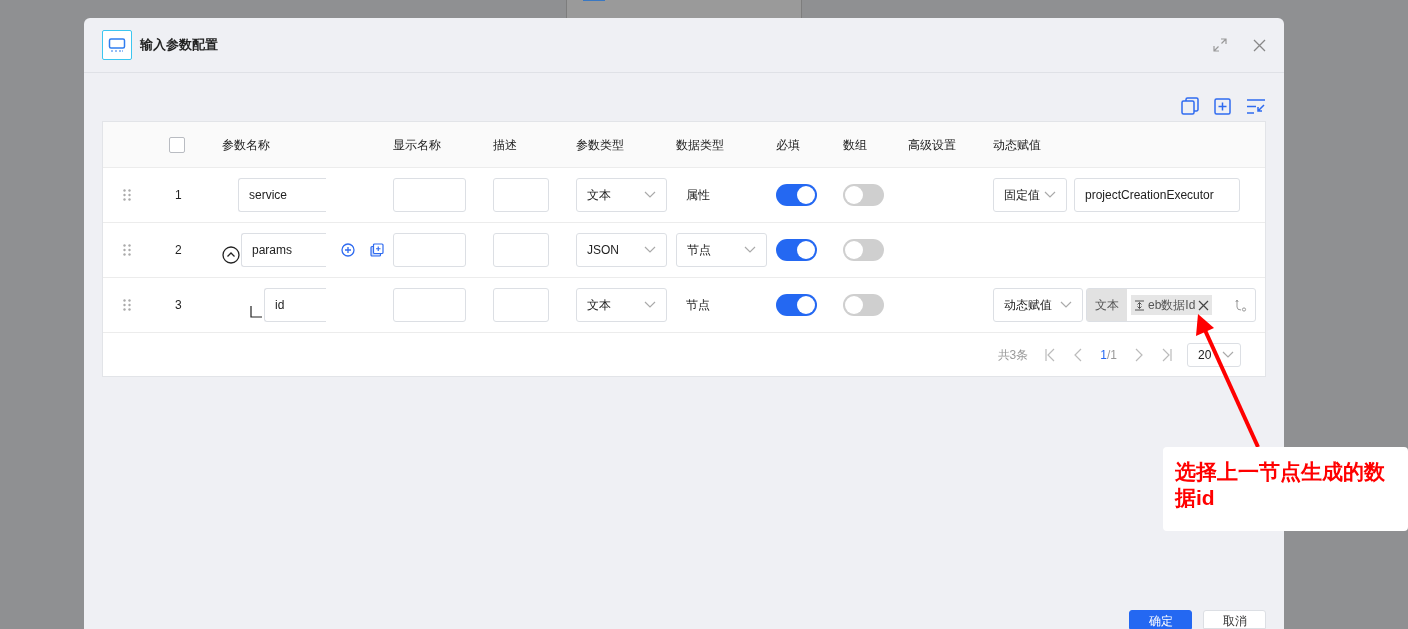  Describe the element at coordinates (1160, 619) in the screenshot. I see `confirm-button: 确定` at that location.